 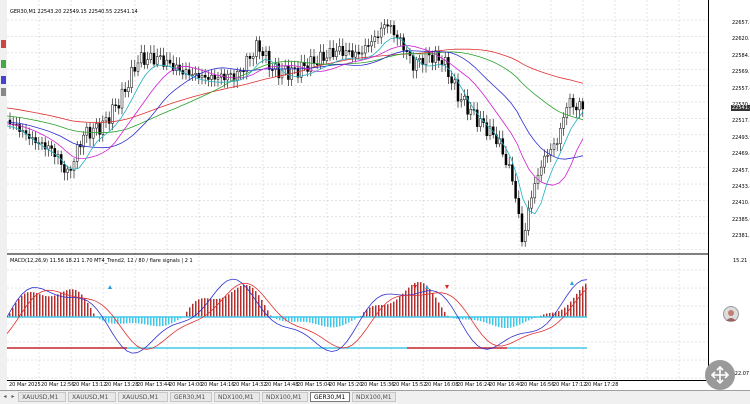 What do you see at coordinates (441, 385) in the screenshot?
I see `time-axis-label: 20 Mar 16:08` at bounding box center [441, 385].